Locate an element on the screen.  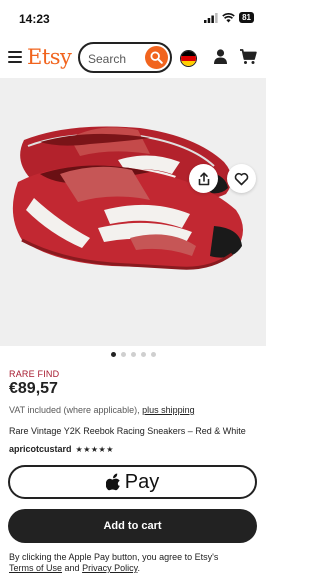
menu-icon is located at coordinates (15, 57).